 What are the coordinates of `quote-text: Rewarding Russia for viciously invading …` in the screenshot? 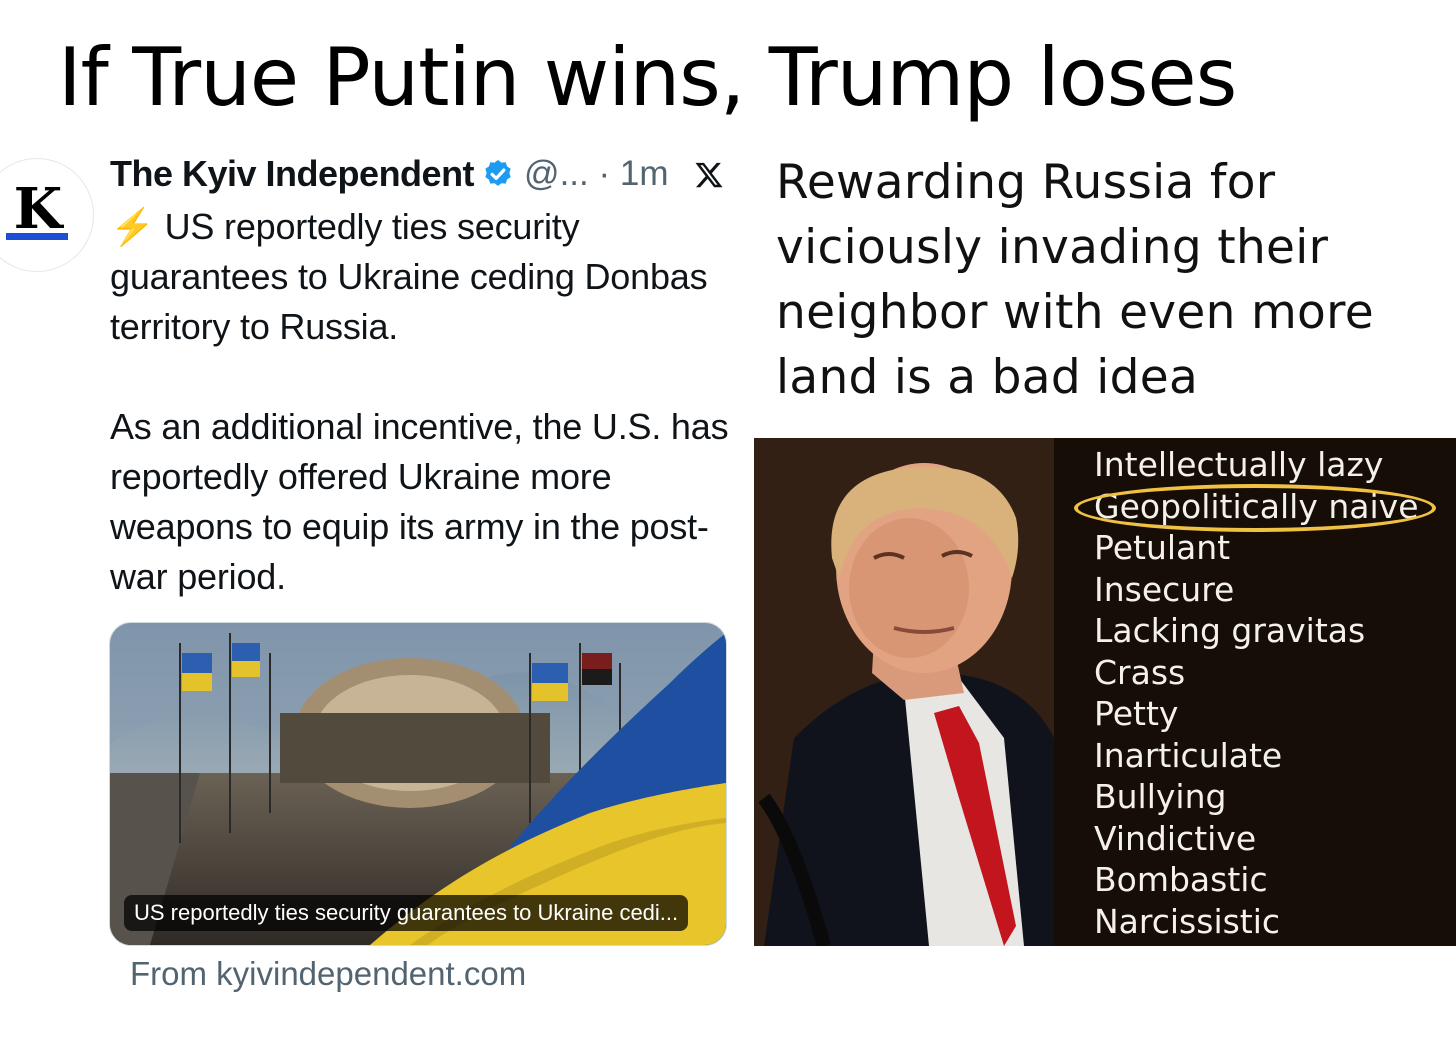 It's located at (1075, 280).